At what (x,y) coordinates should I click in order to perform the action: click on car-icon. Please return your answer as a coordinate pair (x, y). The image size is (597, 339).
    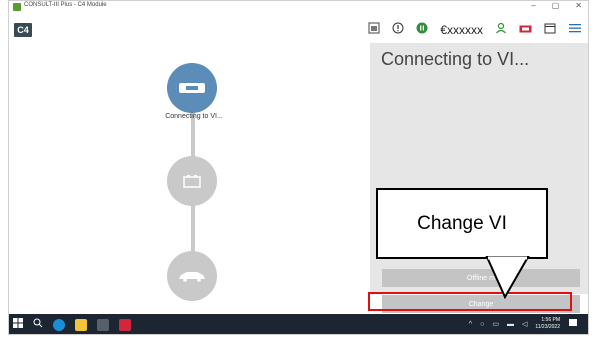
    Looking at the image, I should click on (192, 277).